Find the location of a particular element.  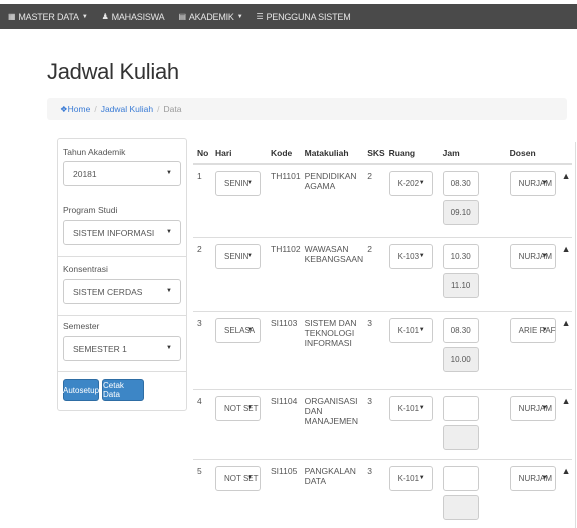

nav-mahasiswa: ♟ MAHASISWA is located at coordinates (133, 17).